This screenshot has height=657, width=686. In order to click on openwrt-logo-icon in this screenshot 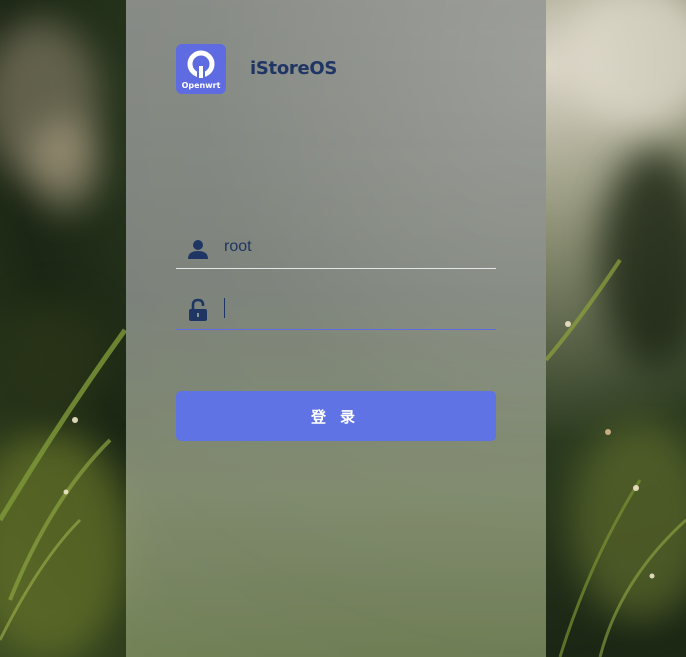, I will do `click(201, 65)`.